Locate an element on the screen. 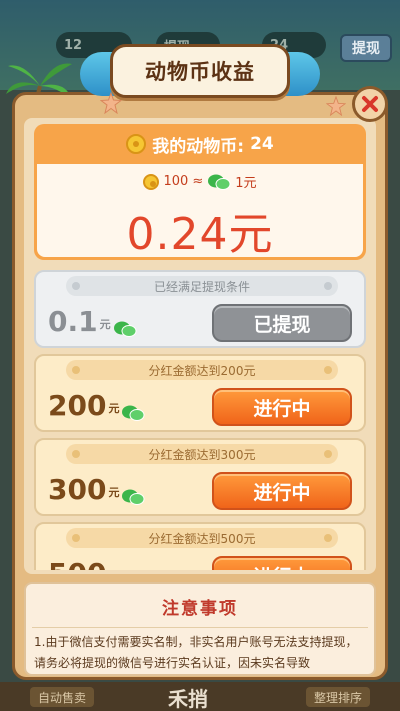 The image size is (400, 711). withdraw-button: 提现 is located at coordinates (366, 48).